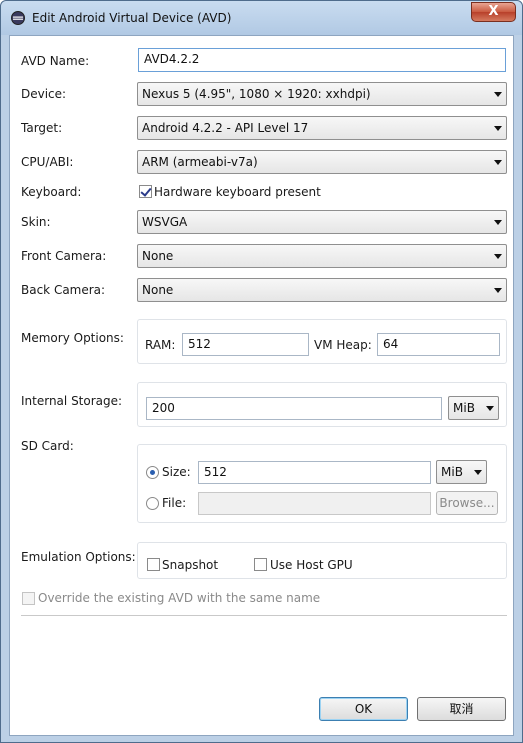 This screenshot has width=523, height=743. What do you see at coordinates (18, 18) in the screenshot?
I see `app-icon` at bounding box center [18, 18].